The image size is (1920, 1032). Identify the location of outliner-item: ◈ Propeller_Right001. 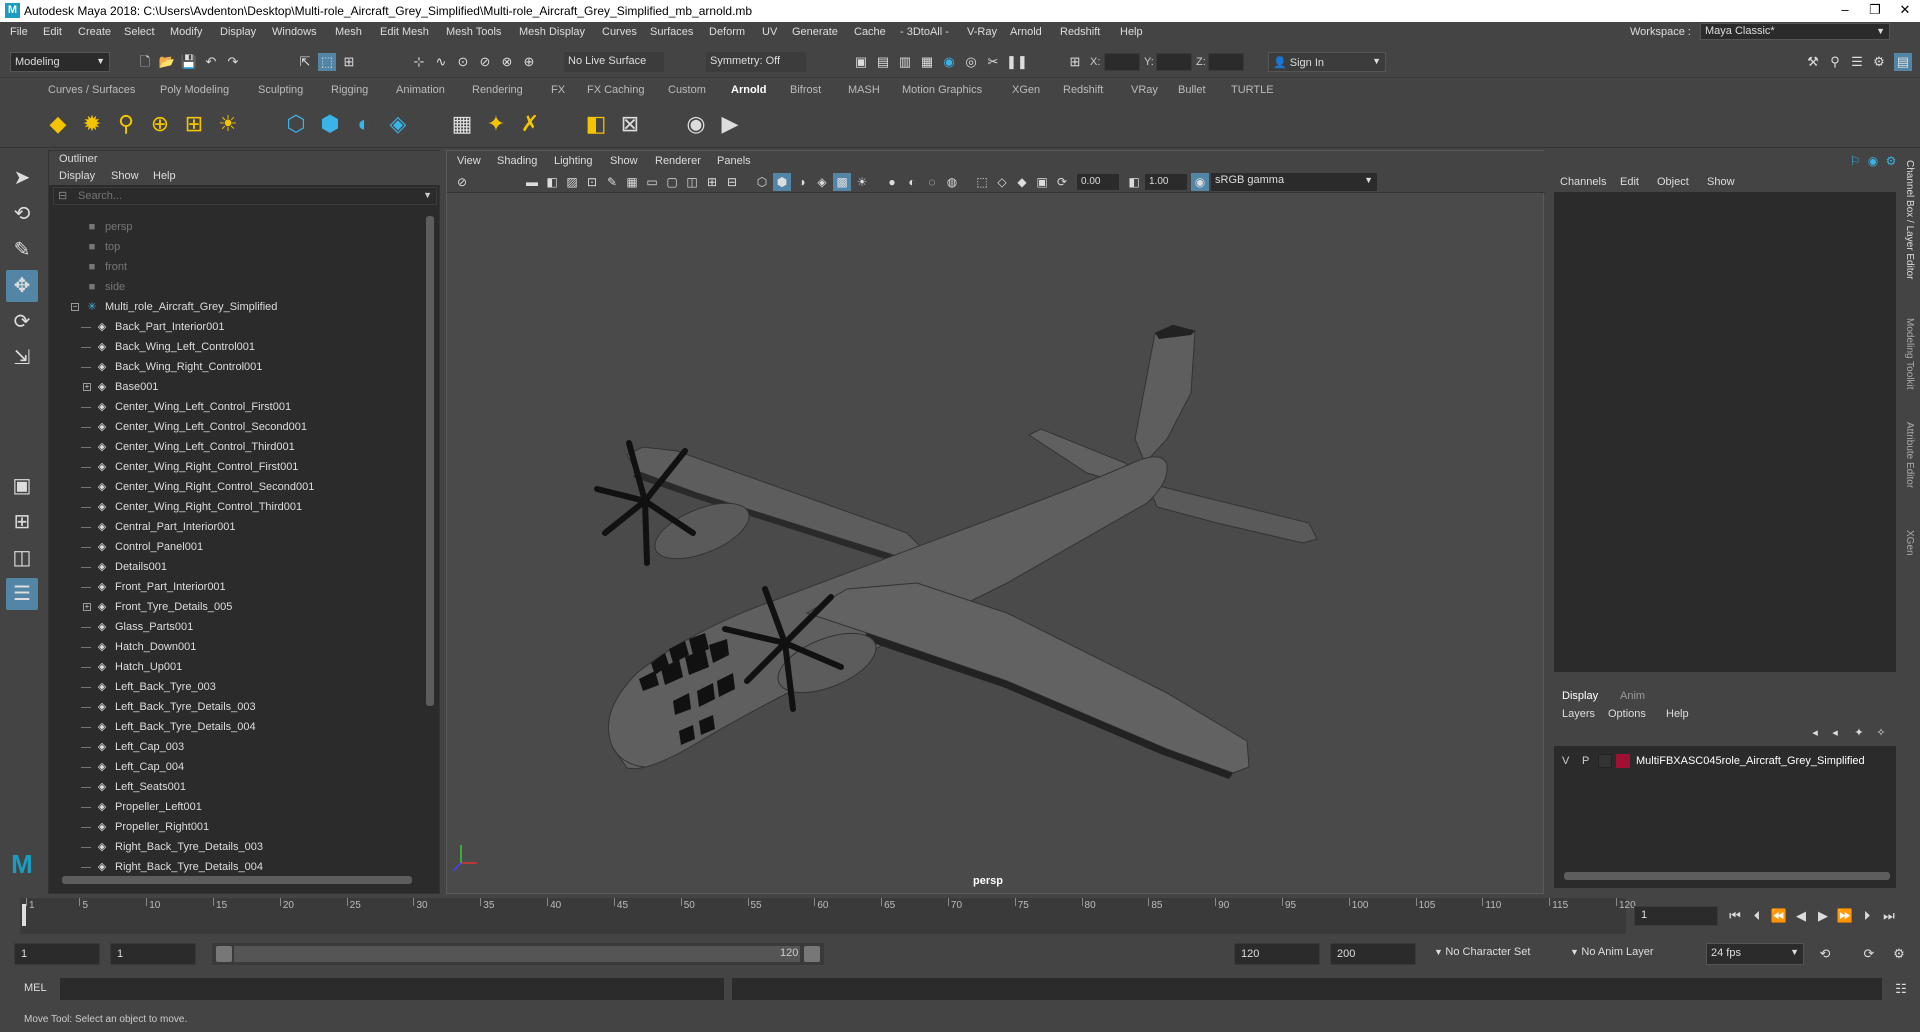
(234, 827).